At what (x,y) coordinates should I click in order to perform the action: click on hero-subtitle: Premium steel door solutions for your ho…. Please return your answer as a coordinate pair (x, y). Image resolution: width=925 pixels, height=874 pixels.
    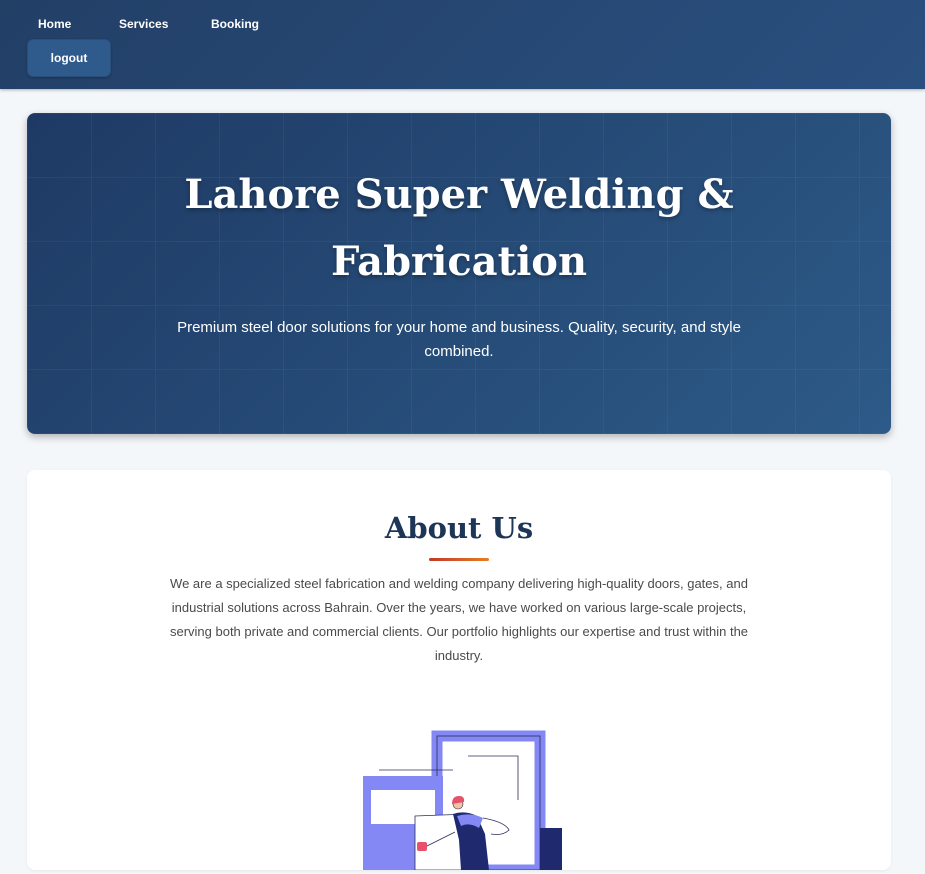
    Looking at the image, I should click on (459, 339).